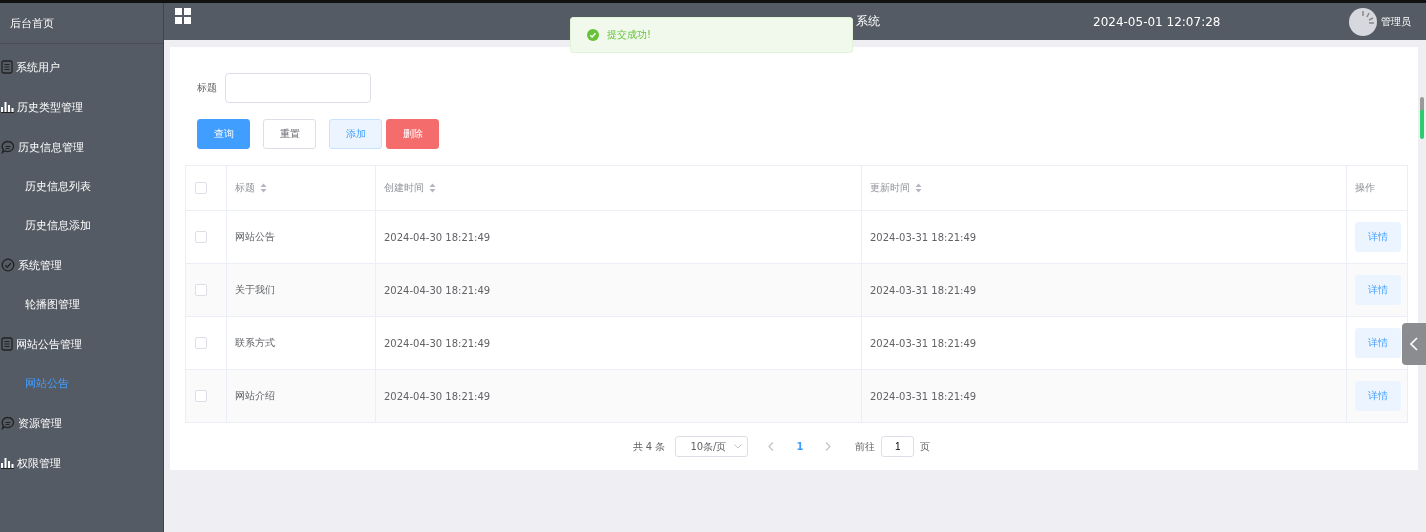  Describe the element at coordinates (771, 446) in the screenshot. I see `prev-page-icon` at that location.